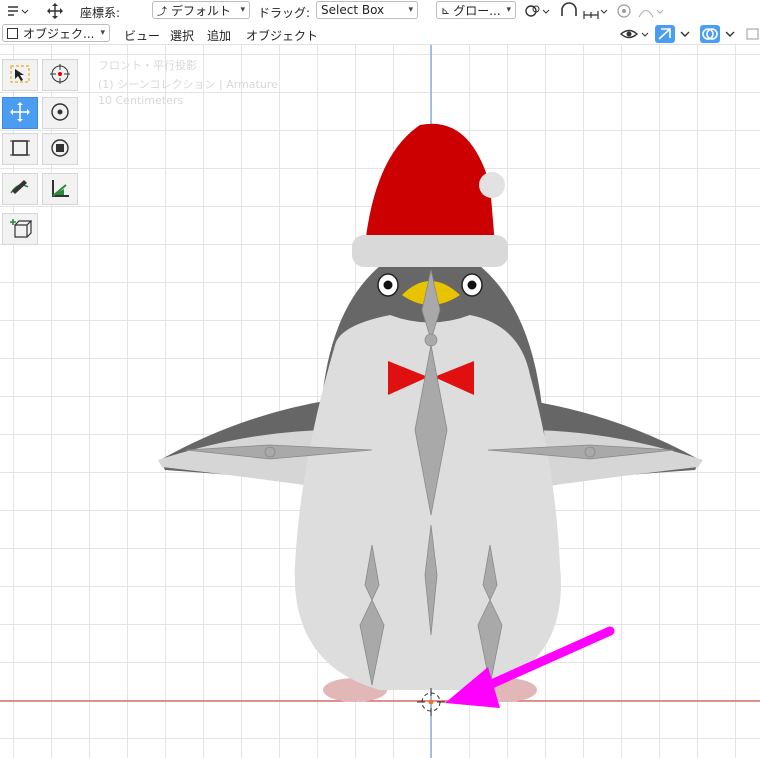 The width and height of the screenshot is (760, 758). I want to click on 3d-cursor, so click(431, 702).